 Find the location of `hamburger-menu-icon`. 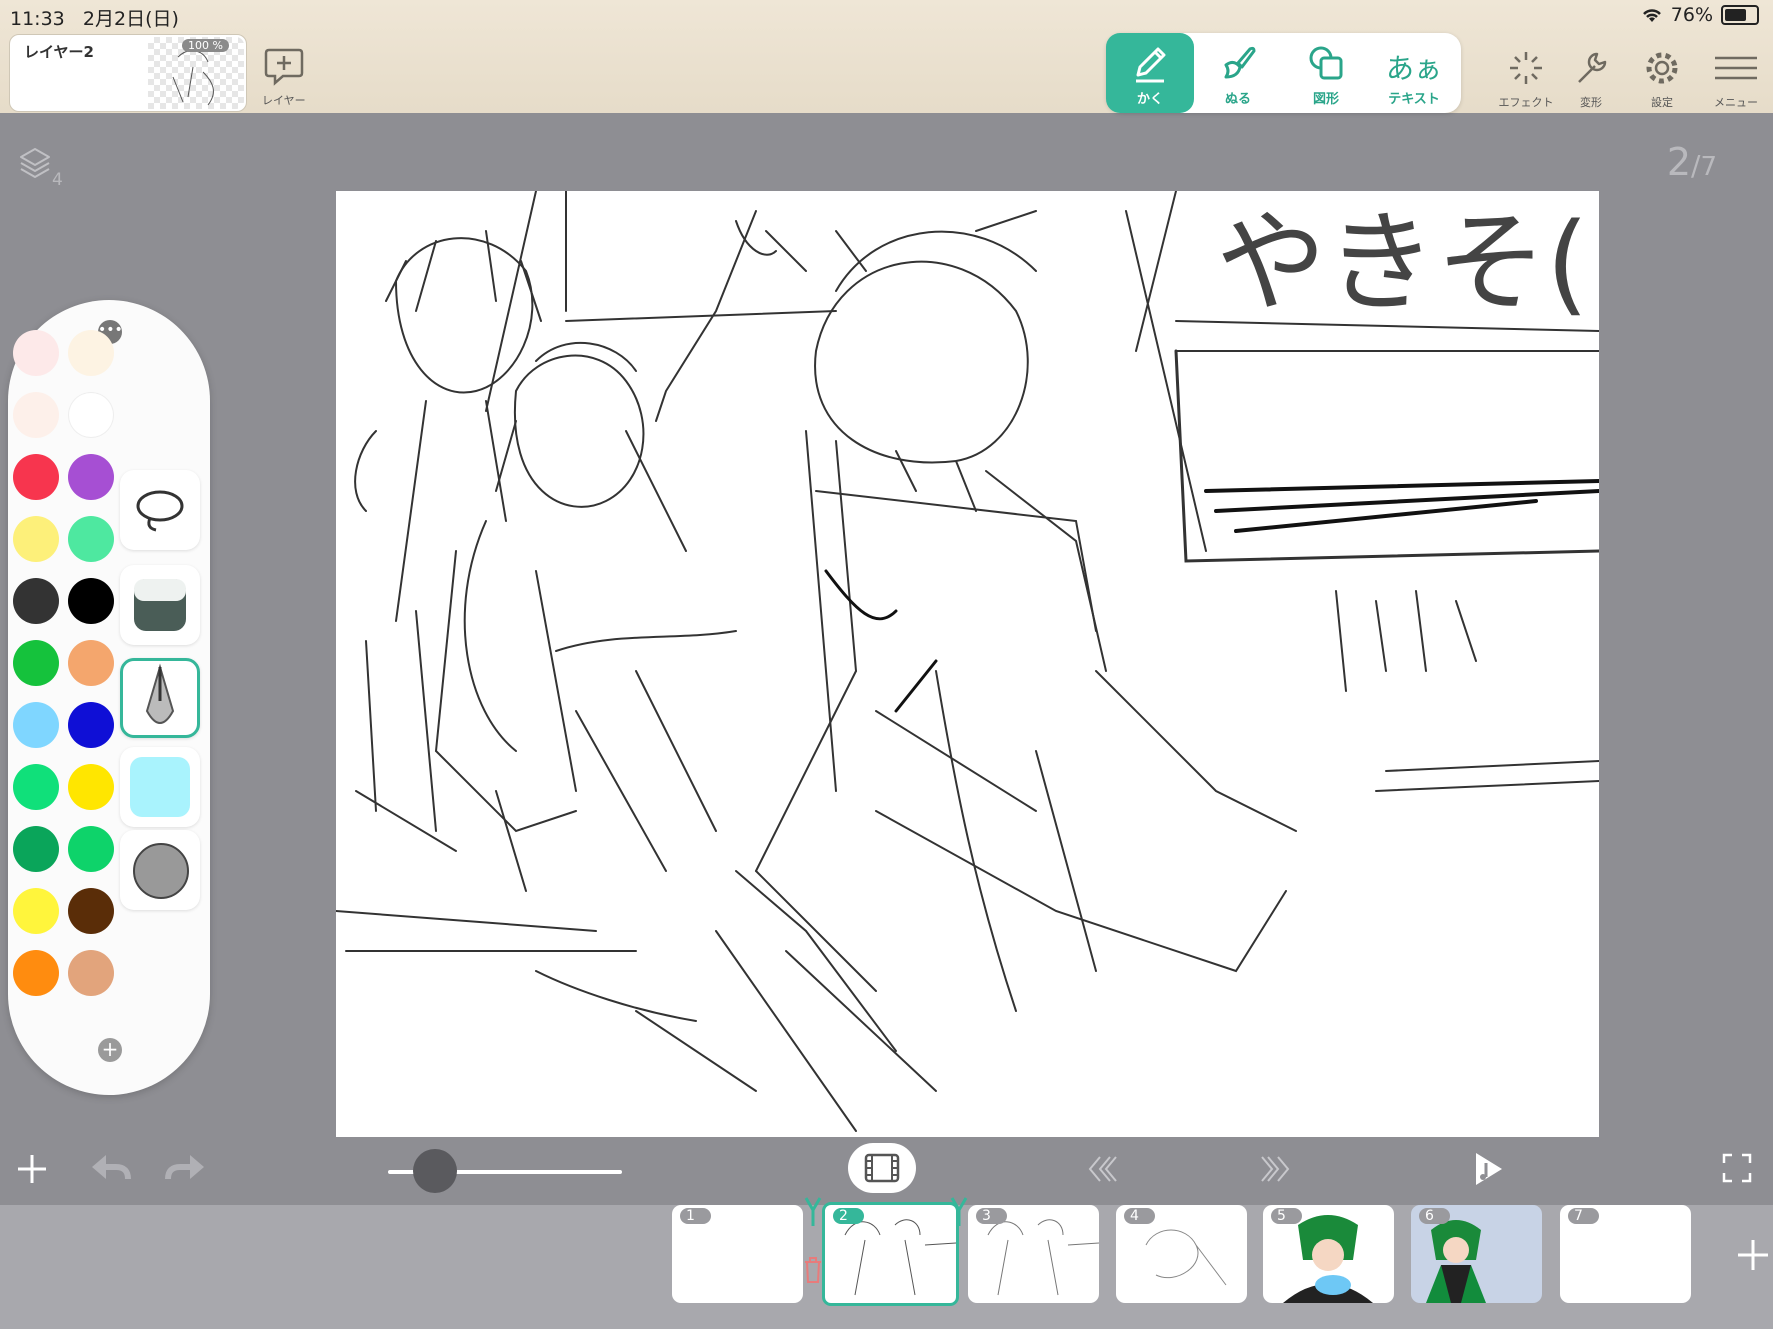

hamburger-menu-icon is located at coordinates (1736, 68).